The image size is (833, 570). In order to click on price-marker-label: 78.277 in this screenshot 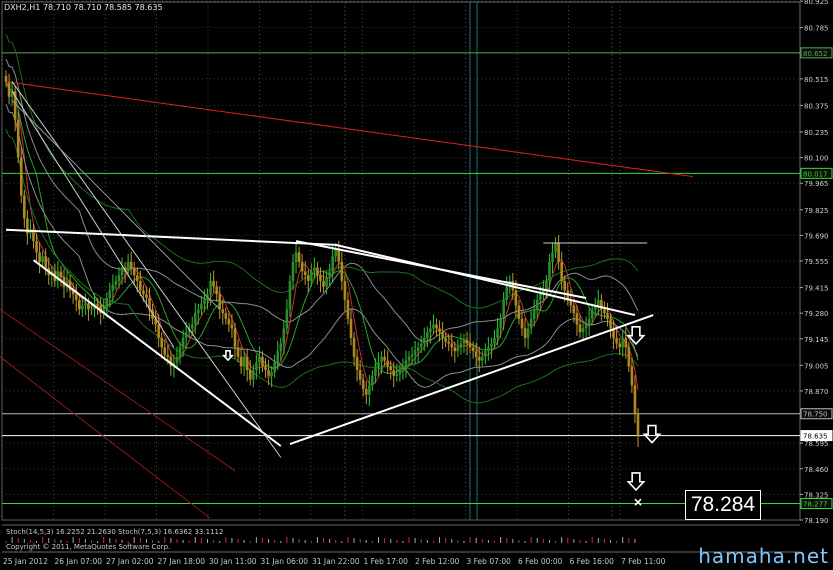, I will do `click(815, 504)`.